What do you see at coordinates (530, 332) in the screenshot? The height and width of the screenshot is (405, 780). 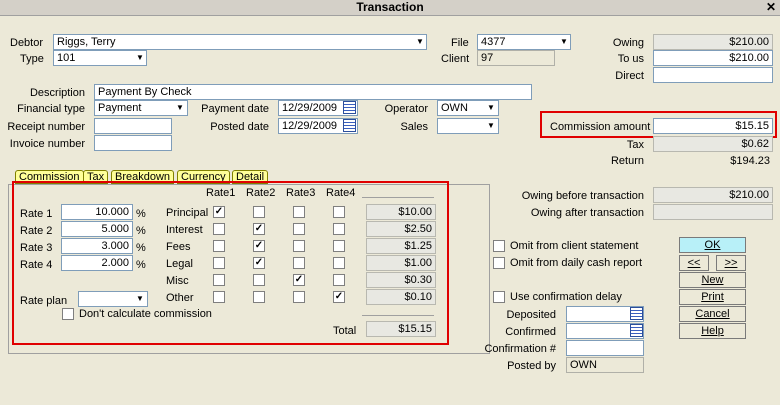 I see `confirmed-label: Confirmed` at bounding box center [530, 332].